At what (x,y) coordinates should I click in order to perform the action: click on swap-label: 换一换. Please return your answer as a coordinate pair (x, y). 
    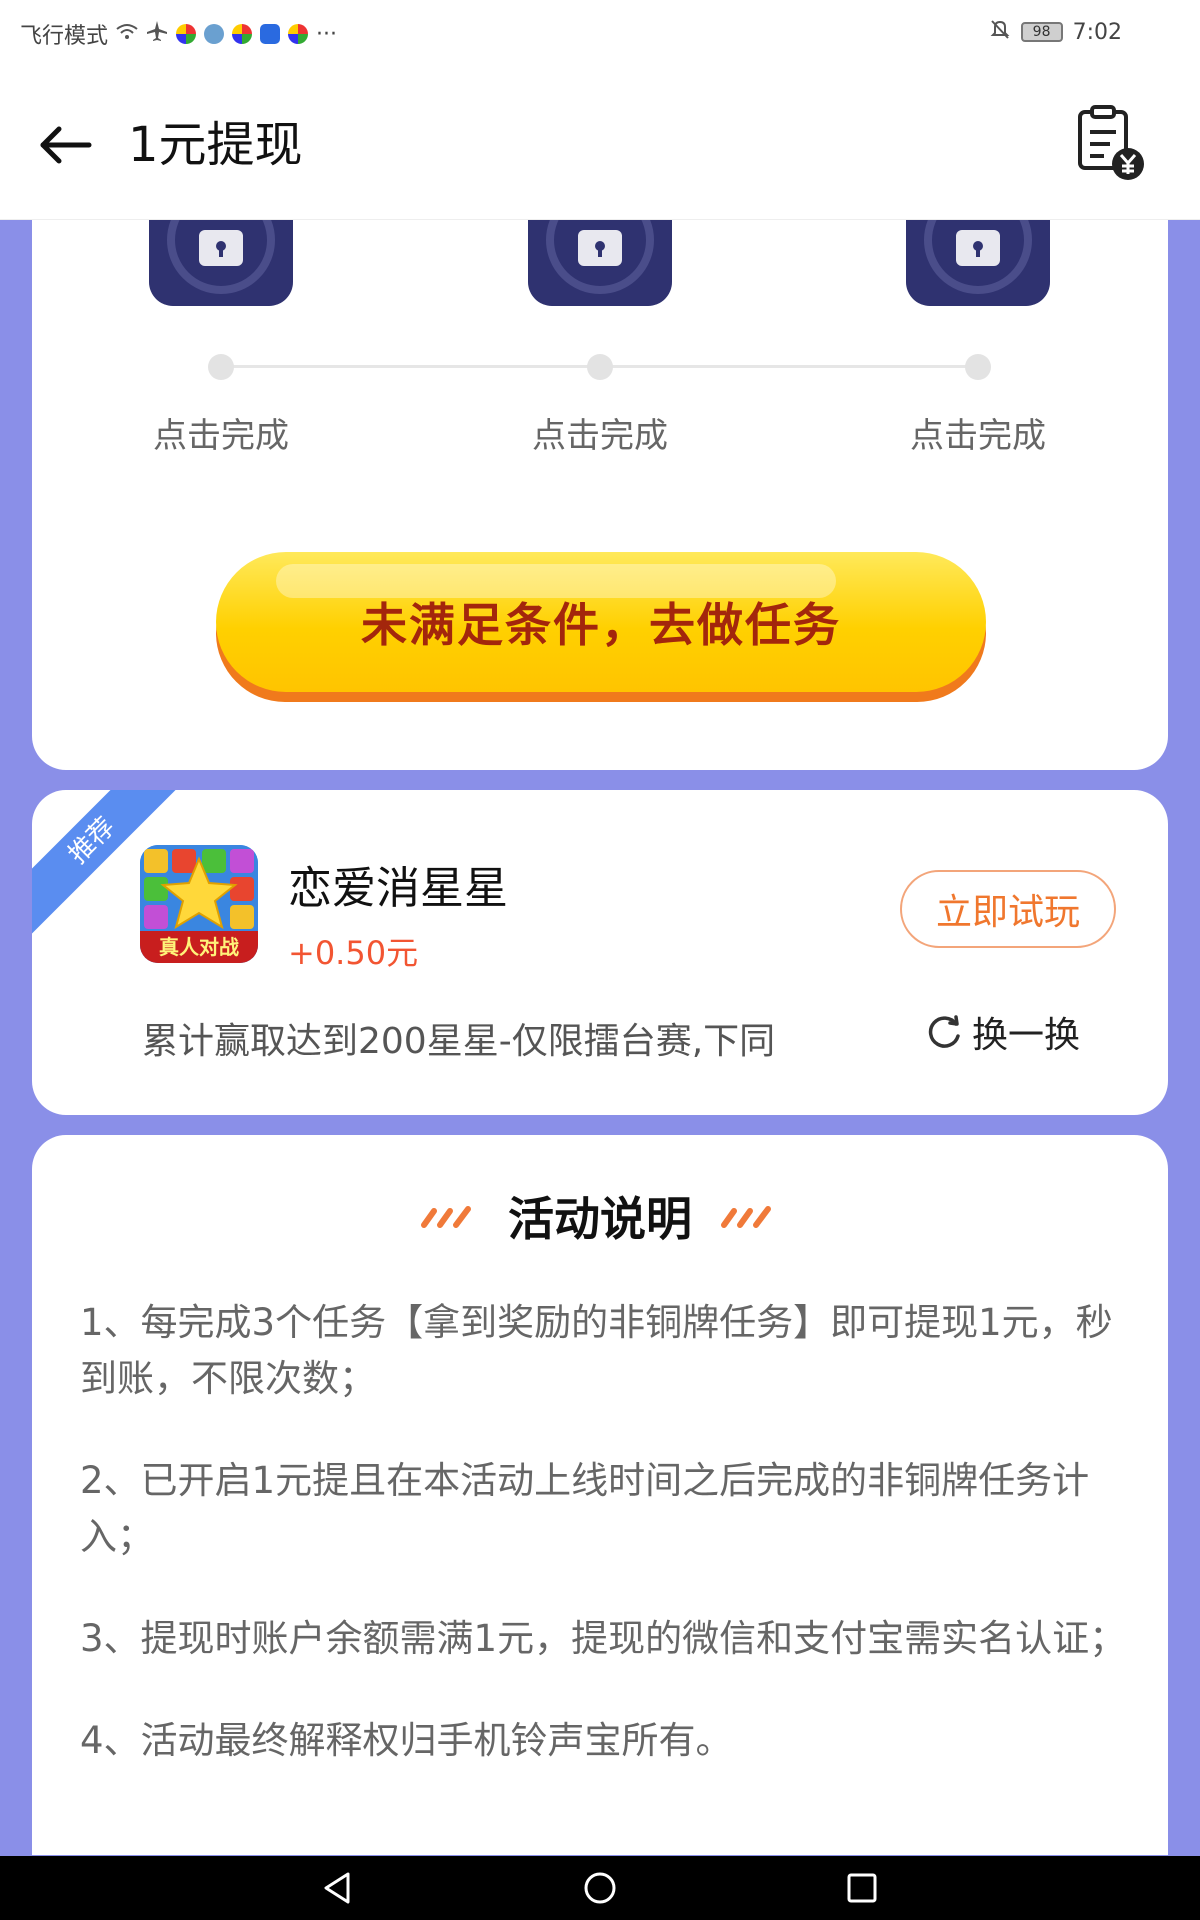
    Looking at the image, I should click on (1025, 1035).